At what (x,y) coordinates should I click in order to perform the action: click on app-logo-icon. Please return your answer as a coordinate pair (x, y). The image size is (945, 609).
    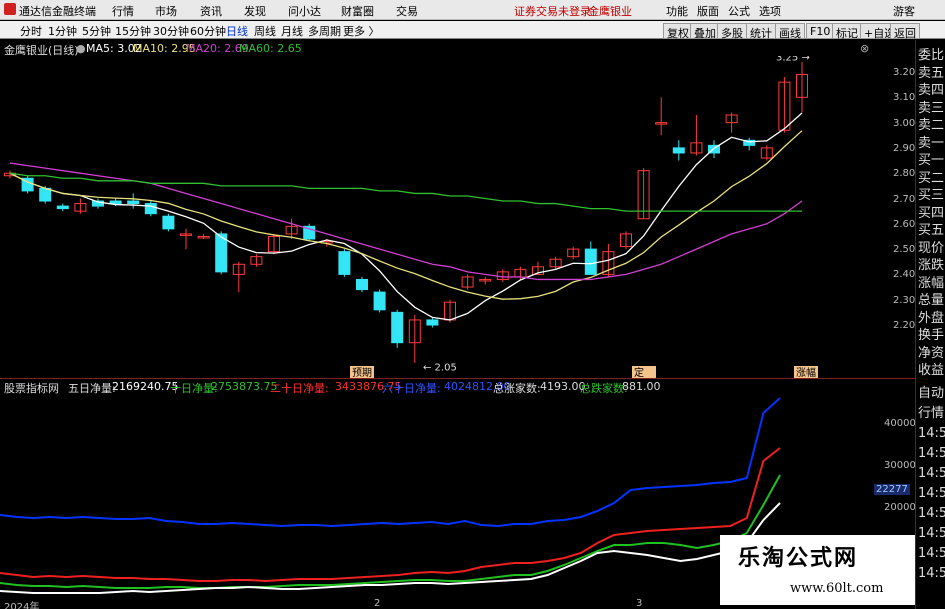
    Looking at the image, I should click on (10, 9).